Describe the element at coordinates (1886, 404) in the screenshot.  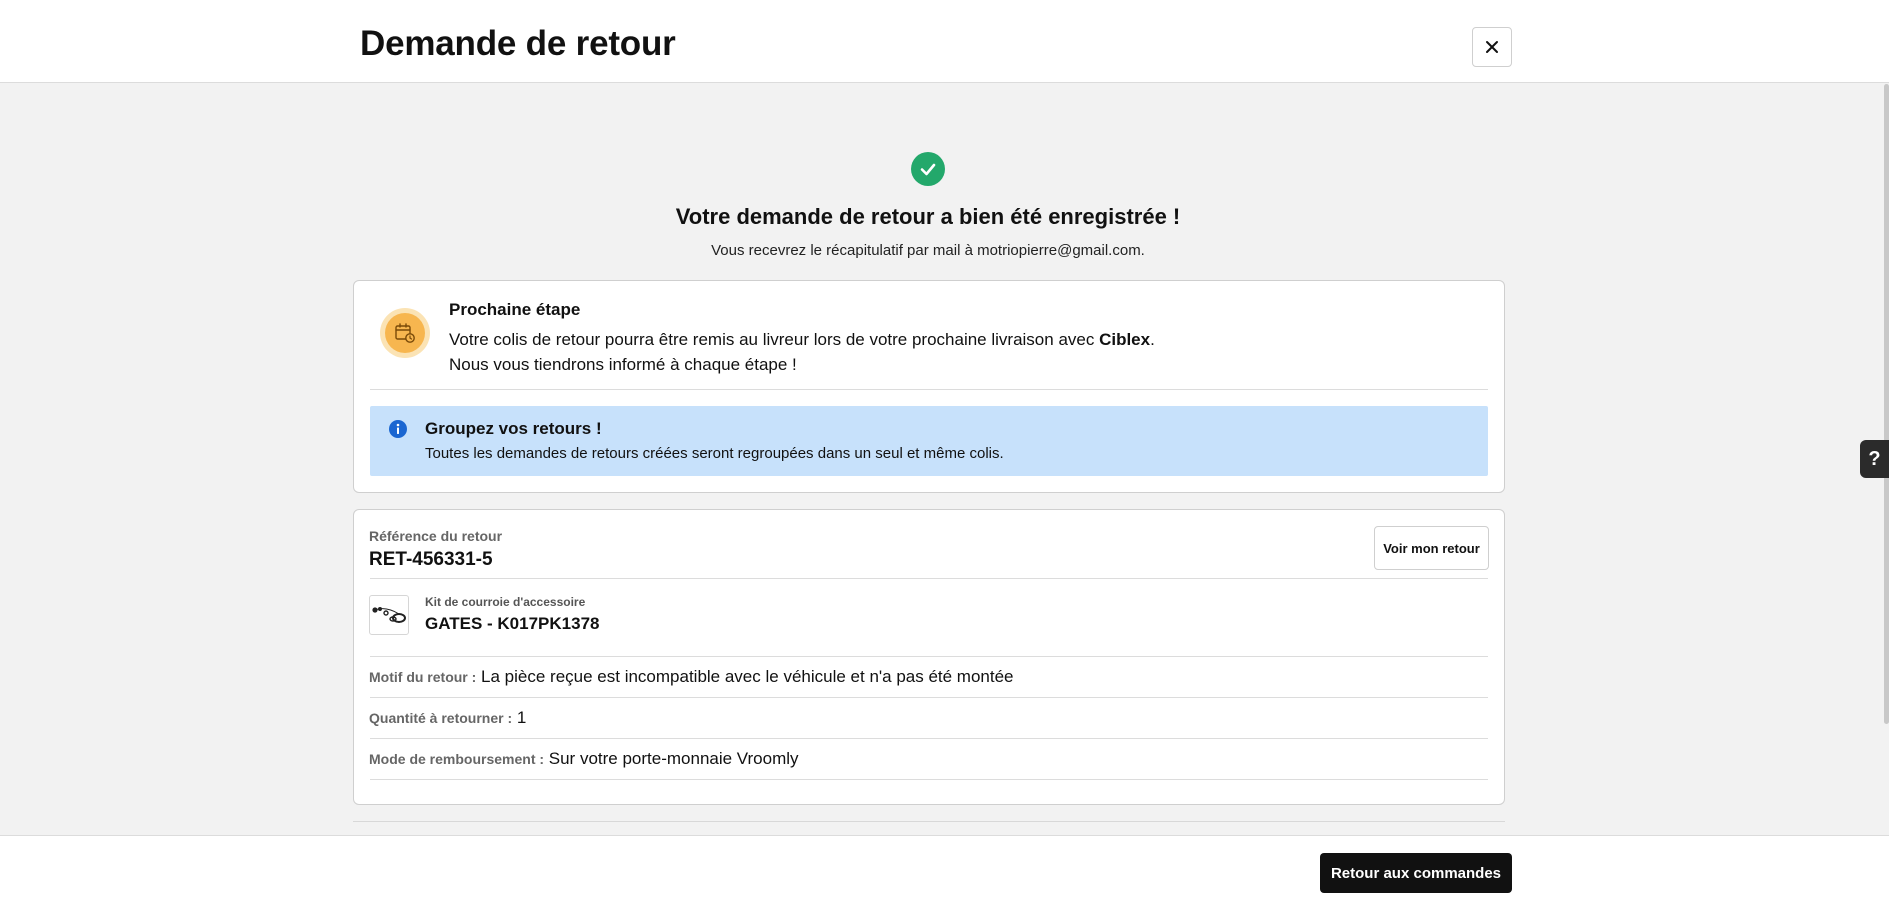
I see `scrollbar` at that location.